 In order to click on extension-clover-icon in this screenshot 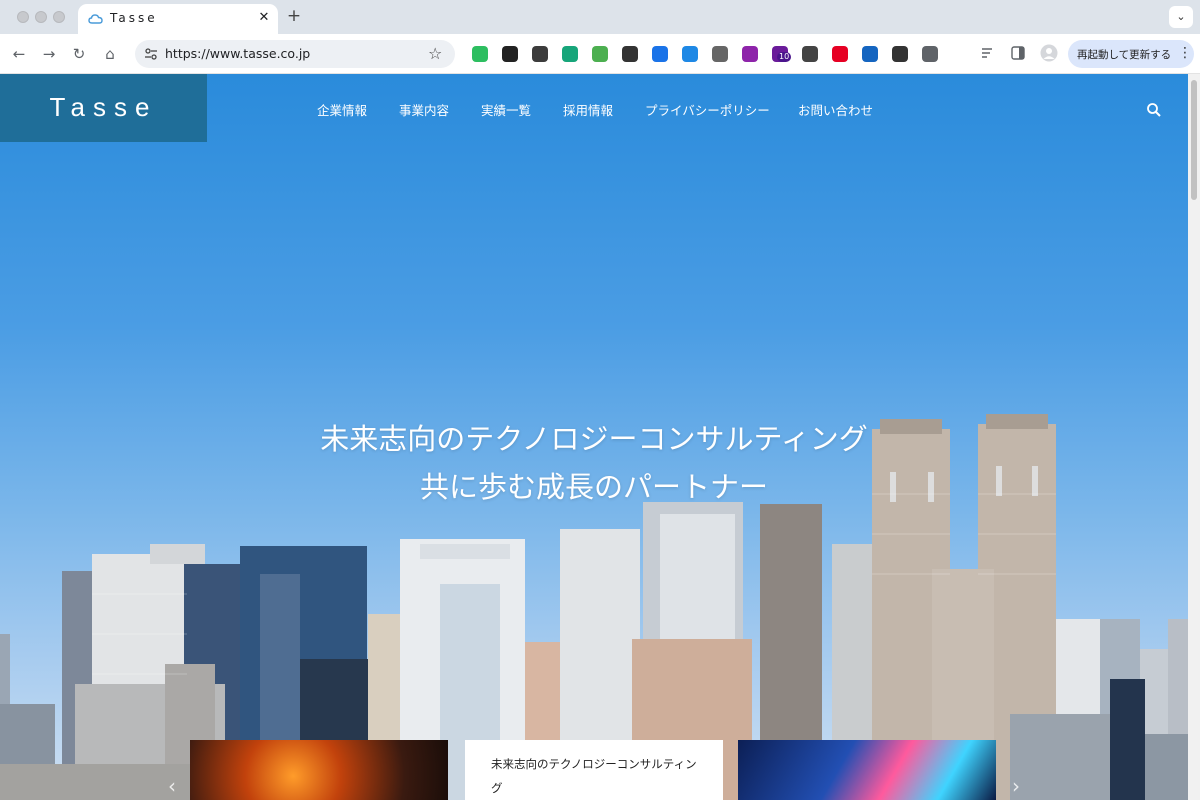, I will do `click(600, 54)`.